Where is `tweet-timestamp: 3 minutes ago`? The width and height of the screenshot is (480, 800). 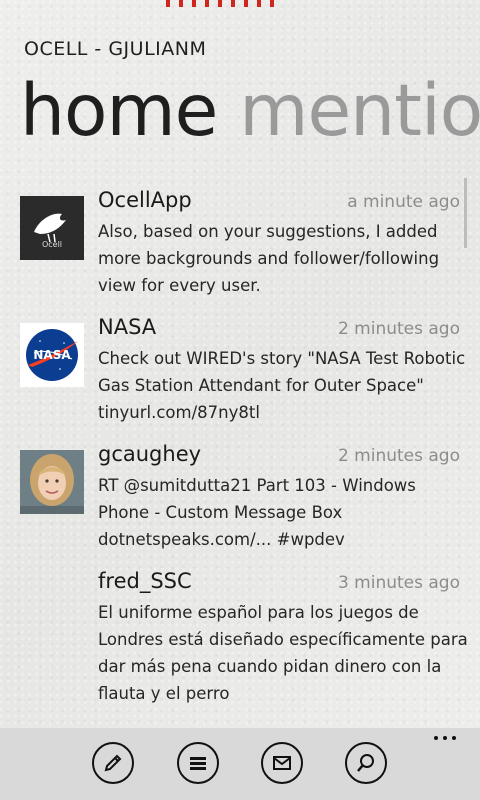
tweet-timestamp: 3 minutes ago is located at coordinates (398, 583).